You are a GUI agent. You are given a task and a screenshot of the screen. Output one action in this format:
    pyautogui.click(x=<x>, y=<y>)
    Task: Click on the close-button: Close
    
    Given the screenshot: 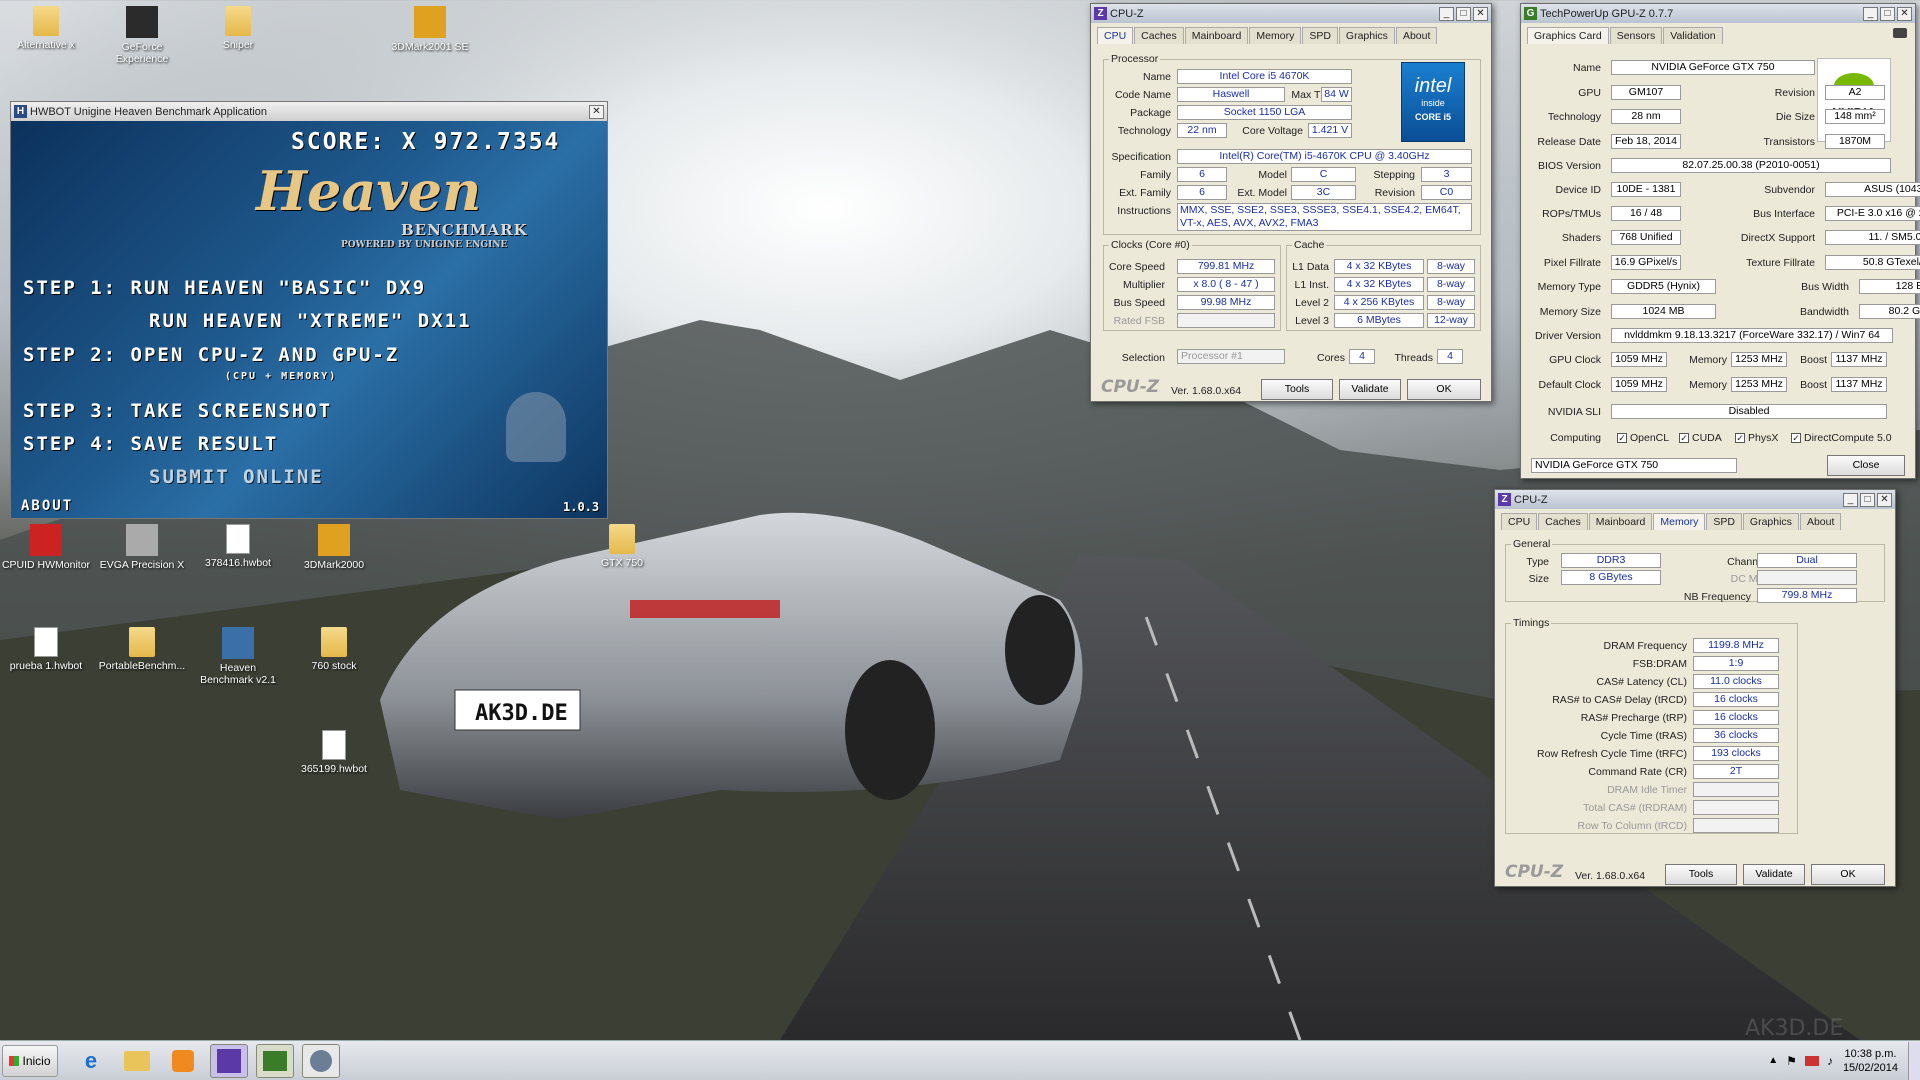 What is the action you would take?
    pyautogui.click(x=1866, y=465)
    